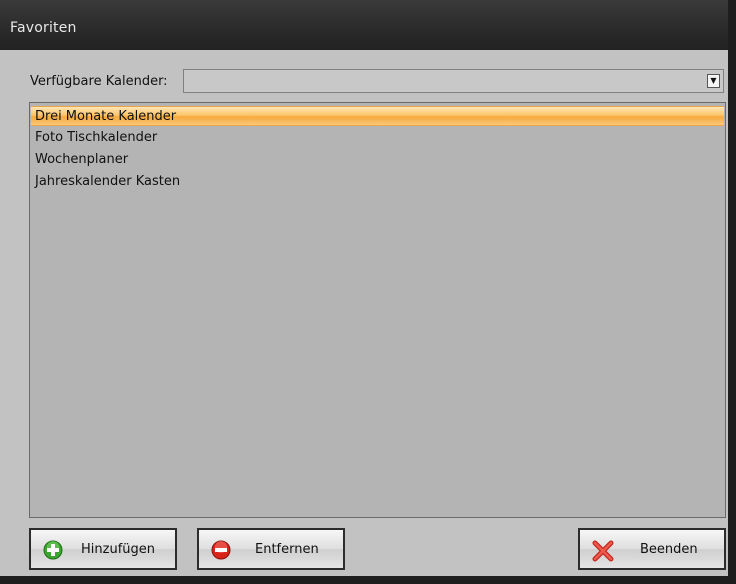  I want to click on remove-button-label: Entfernen, so click(287, 549).